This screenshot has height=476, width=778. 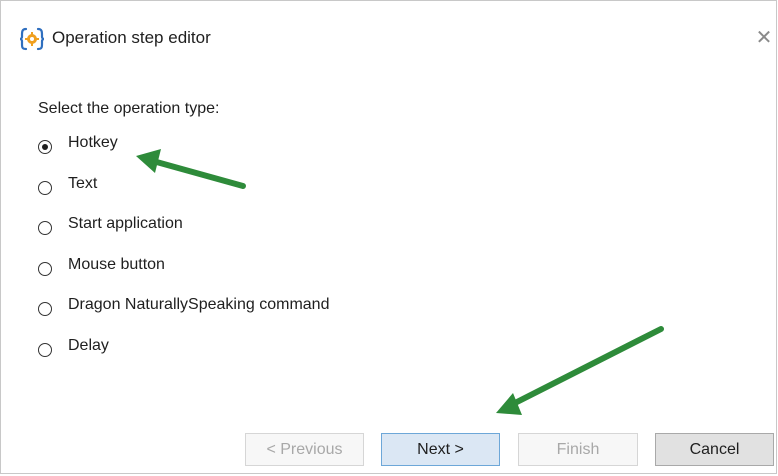 What do you see at coordinates (116, 264) in the screenshot?
I see `radio-label: Mouse button` at bounding box center [116, 264].